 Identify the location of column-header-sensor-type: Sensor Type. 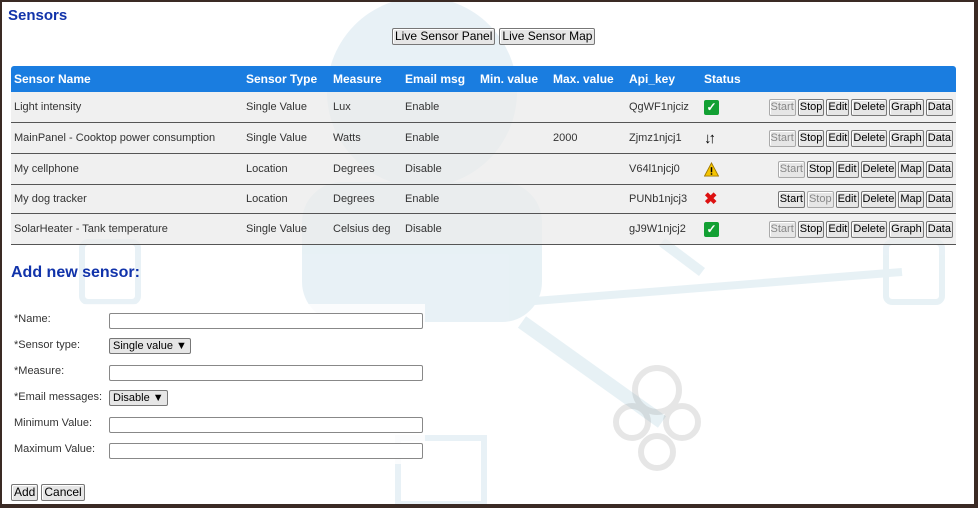
(286, 79).